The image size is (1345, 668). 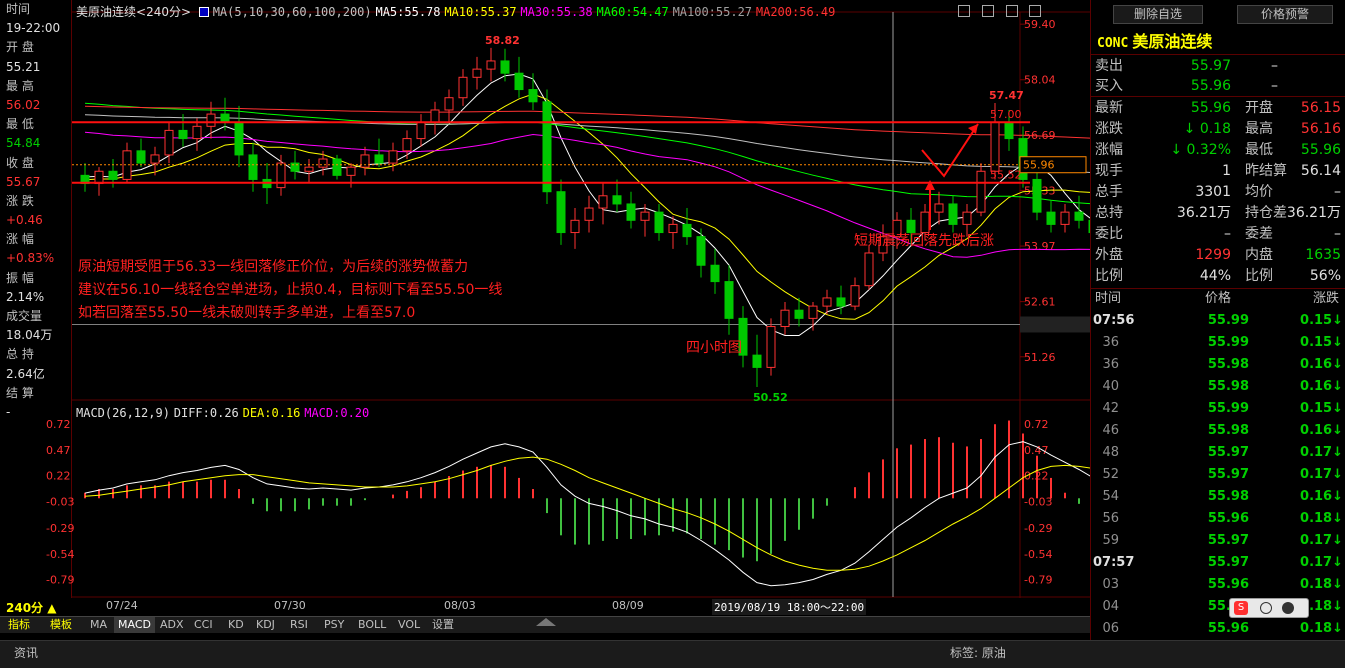 What do you see at coordinates (978, 653) in the screenshot?
I see `tag-label: 标签: 原油` at bounding box center [978, 653].